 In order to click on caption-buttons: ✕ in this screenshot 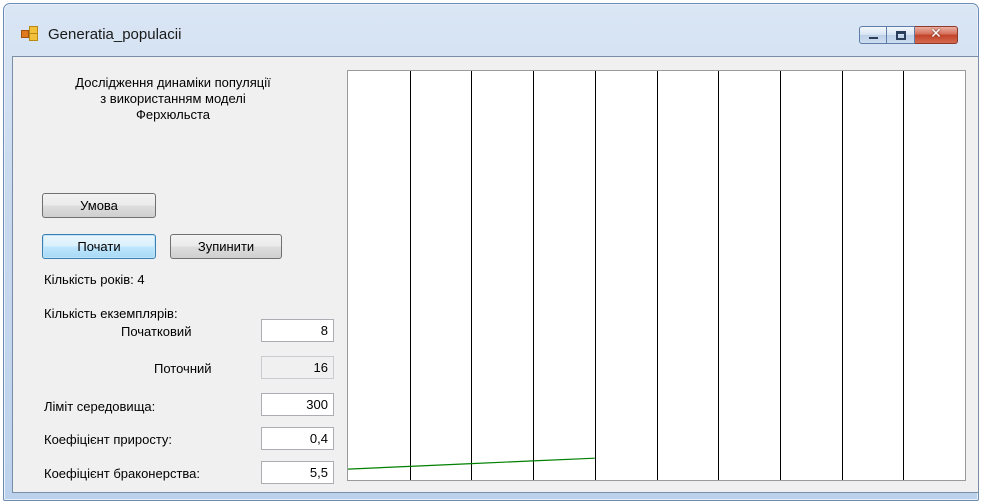, I will do `click(908, 36)`.